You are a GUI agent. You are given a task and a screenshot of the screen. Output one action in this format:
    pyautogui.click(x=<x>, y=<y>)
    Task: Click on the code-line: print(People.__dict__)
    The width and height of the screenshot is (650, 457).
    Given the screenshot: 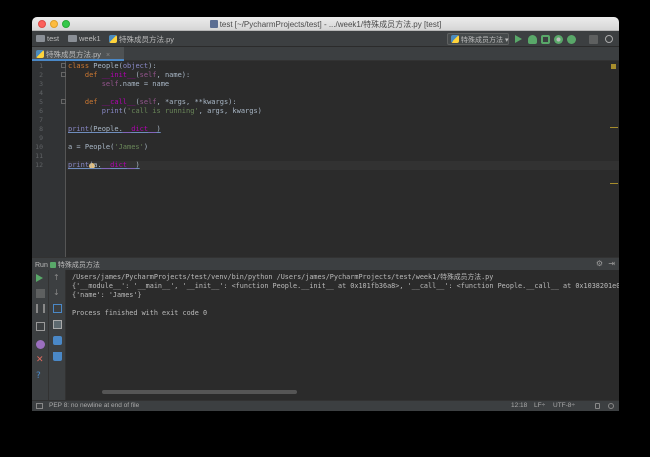 What is the action you would take?
    pyautogui.click(x=114, y=129)
    